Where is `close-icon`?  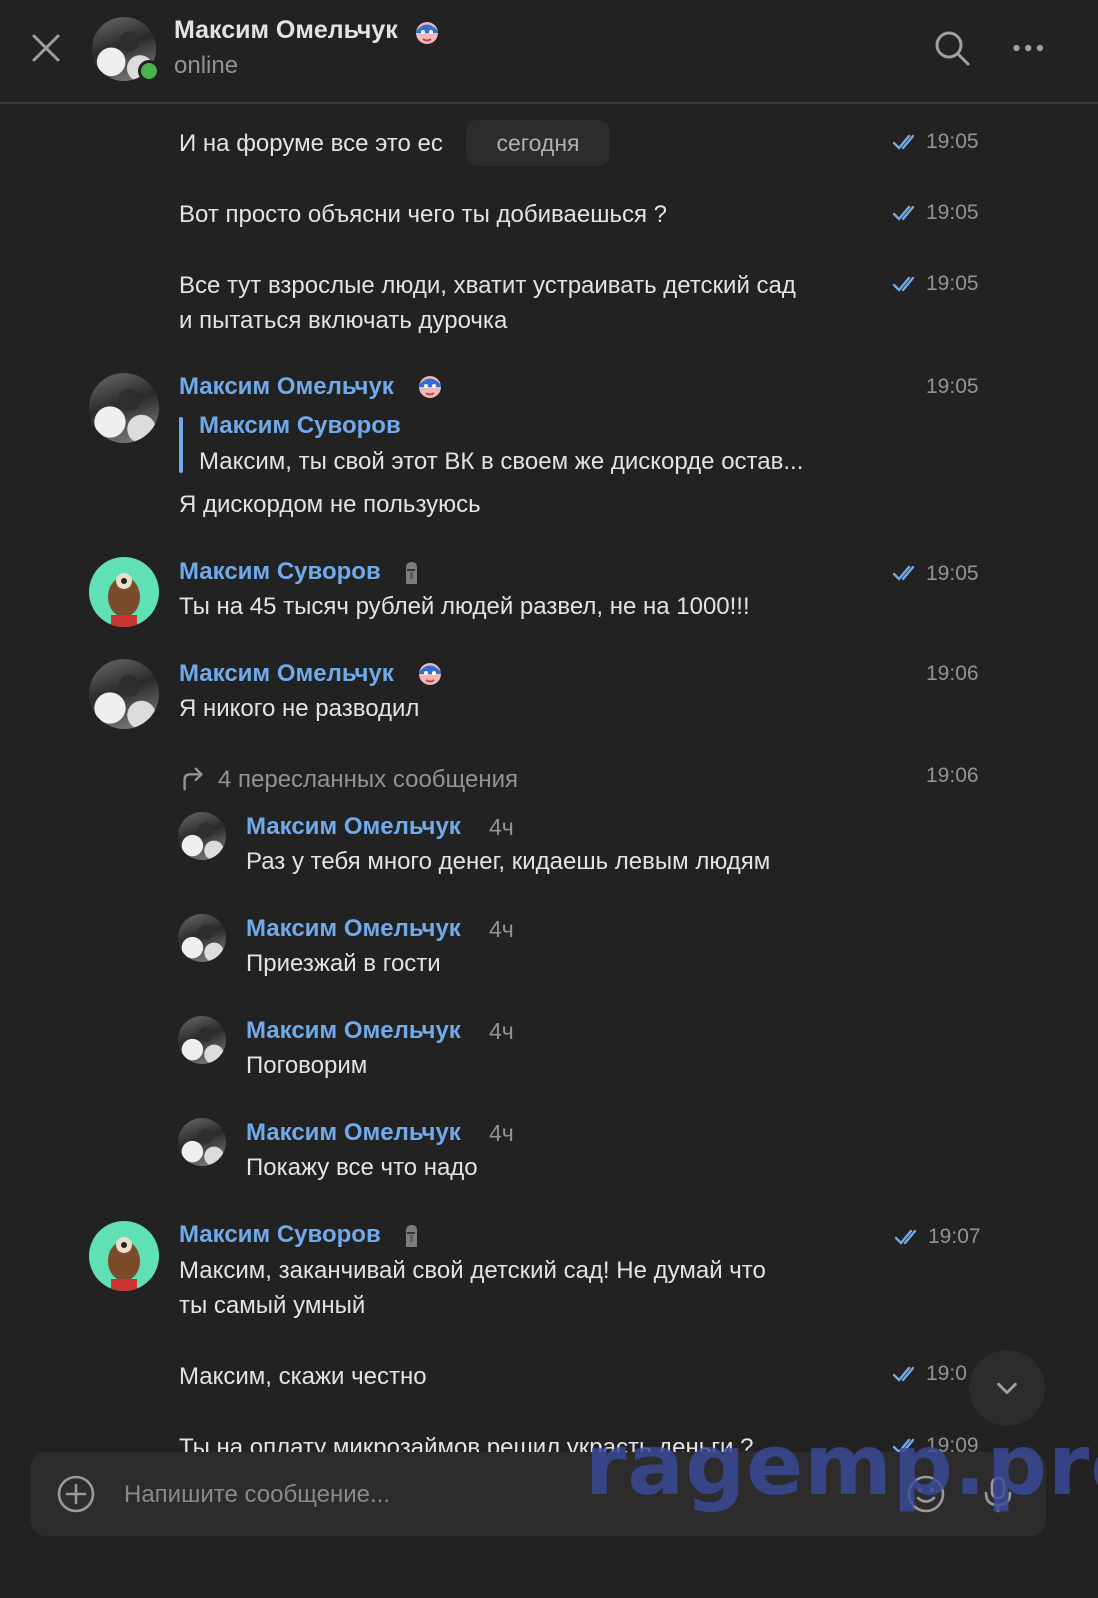
close-icon is located at coordinates (46, 48).